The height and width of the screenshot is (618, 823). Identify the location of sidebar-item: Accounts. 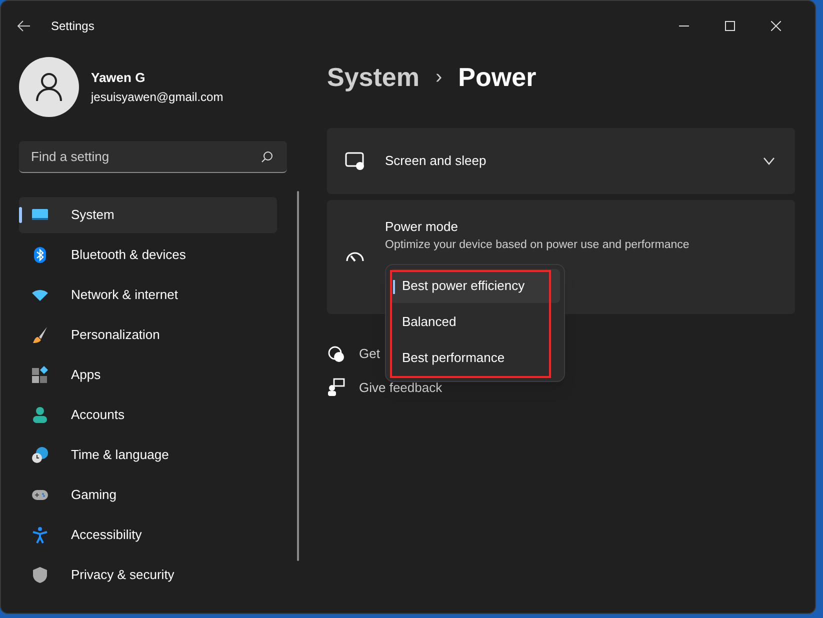
(148, 415).